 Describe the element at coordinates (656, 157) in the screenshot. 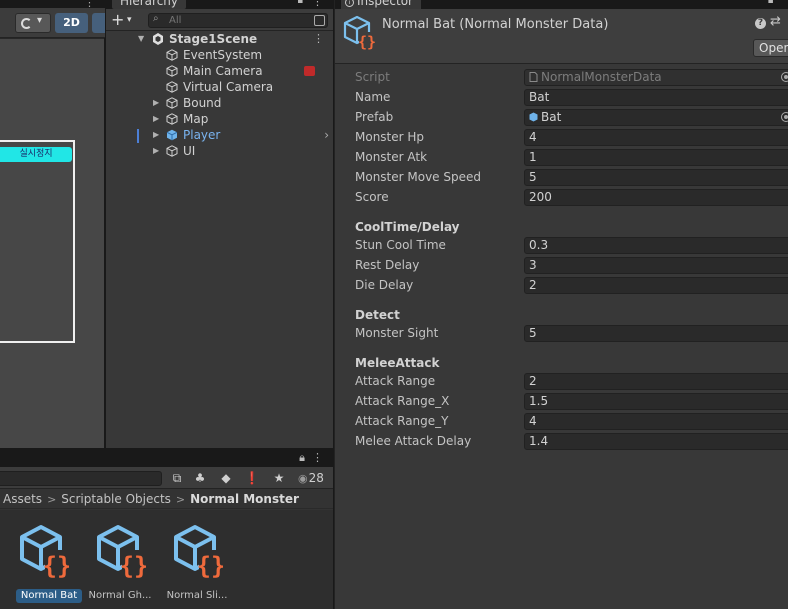

I see `monster-atk-field: 1` at that location.